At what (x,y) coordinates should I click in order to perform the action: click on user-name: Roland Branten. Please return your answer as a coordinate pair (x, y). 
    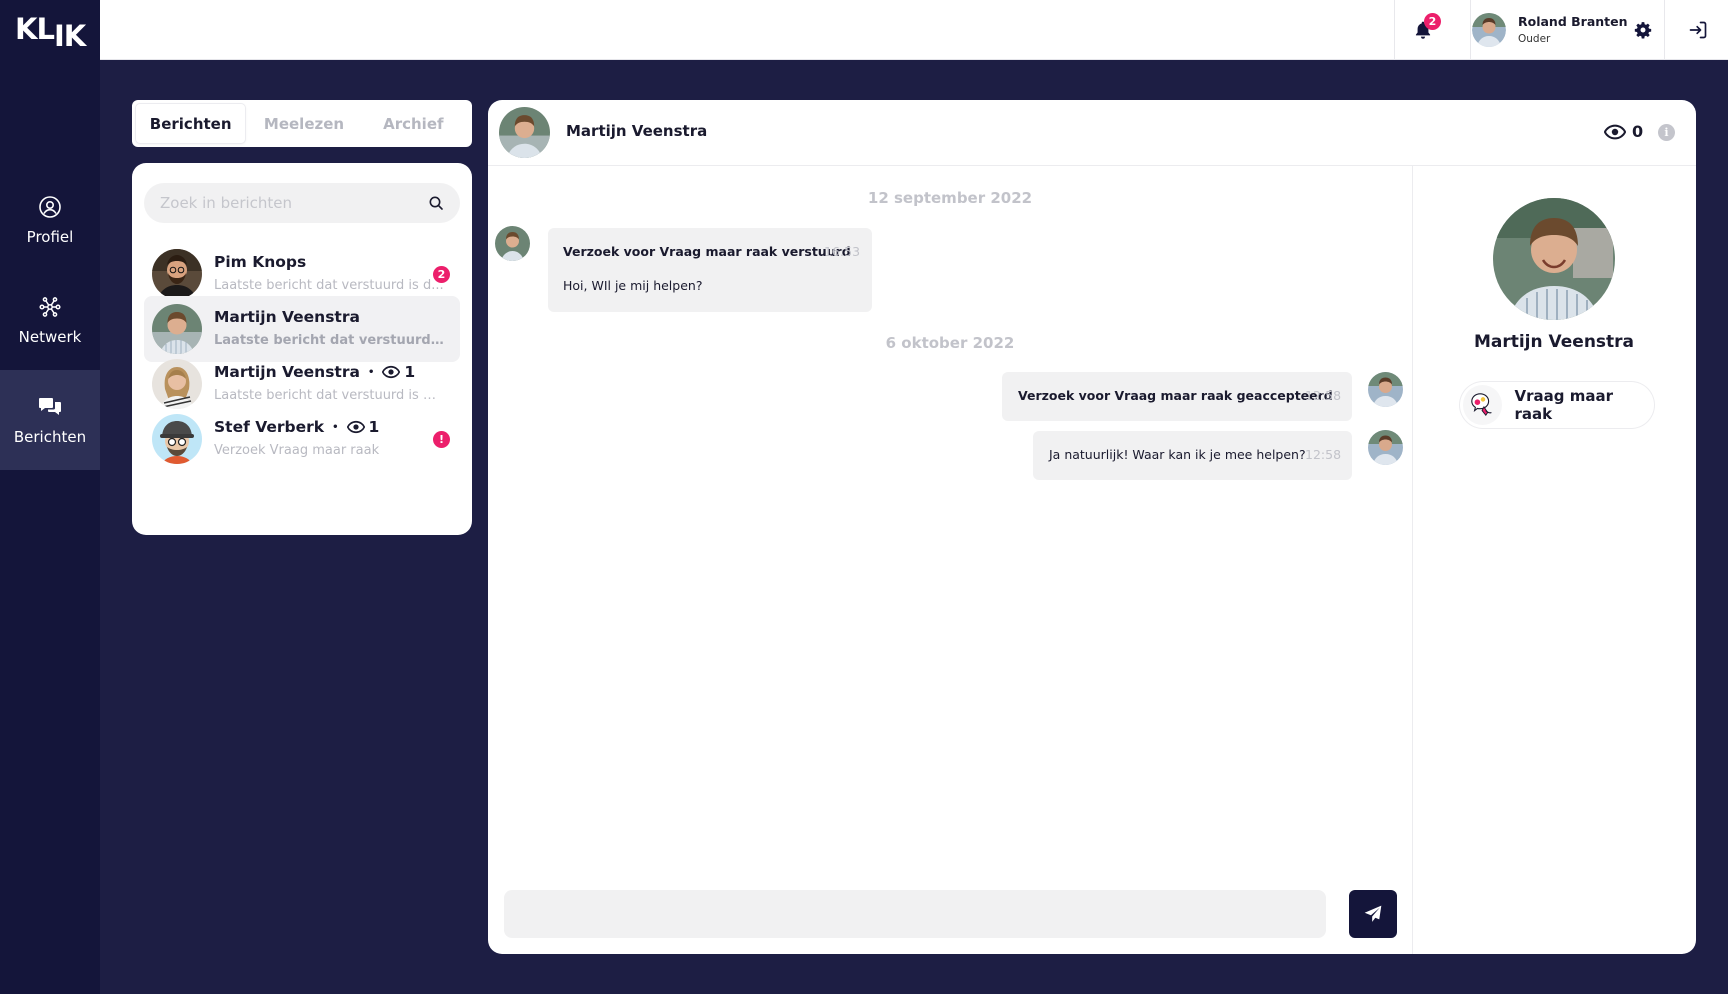
    Looking at the image, I should click on (1573, 21).